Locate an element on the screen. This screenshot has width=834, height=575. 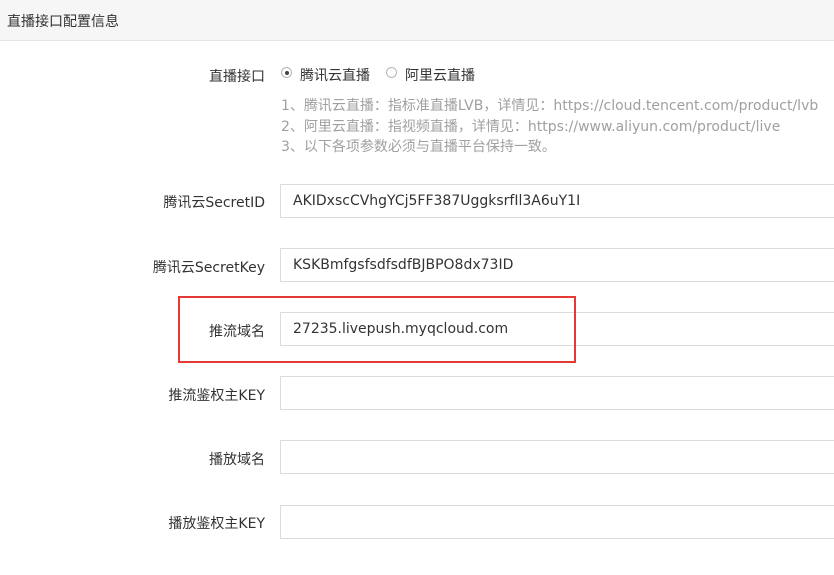
radio-aliyun is located at coordinates (391, 72).